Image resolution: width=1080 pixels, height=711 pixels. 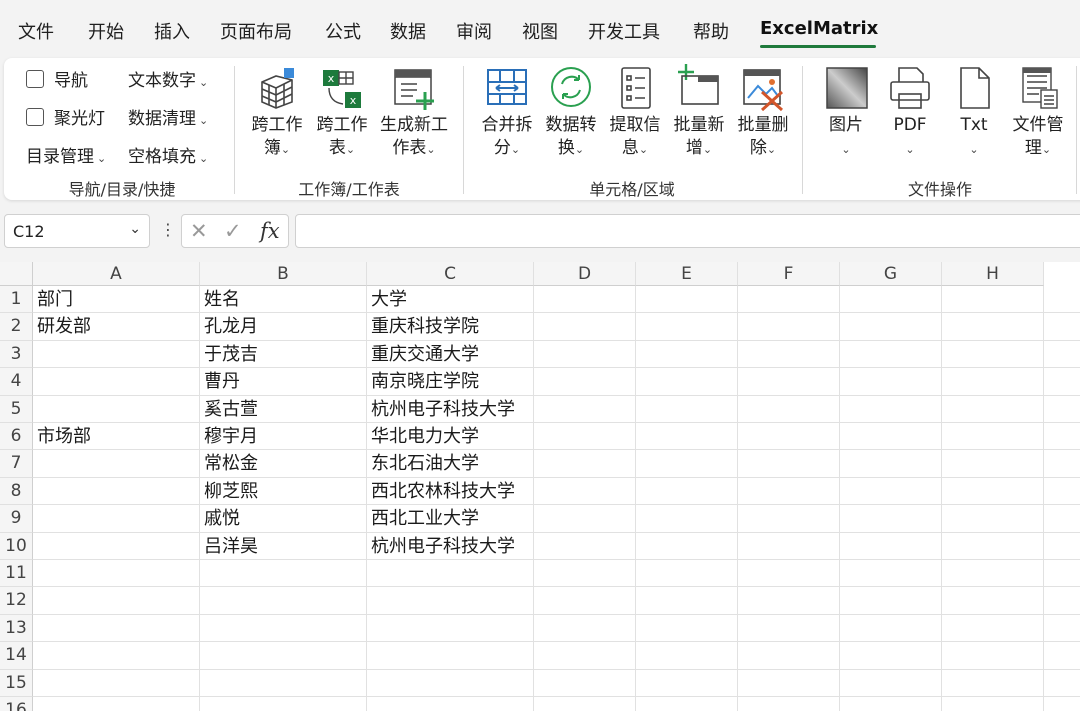 I want to click on row-header-13: 13, so click(x=16, y=628).